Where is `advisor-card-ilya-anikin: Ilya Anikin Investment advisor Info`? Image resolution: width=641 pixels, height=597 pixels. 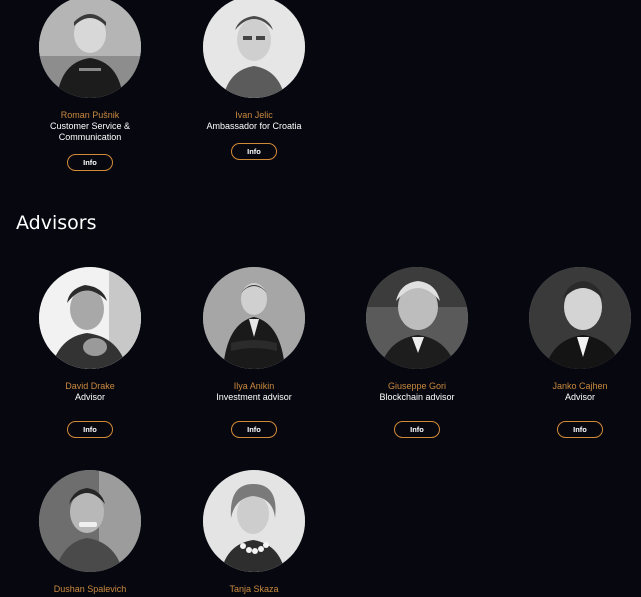
advisor-card-ilya-anikin: Ilya Anikin Investment advisor Info is located at coordinates (254, 352).